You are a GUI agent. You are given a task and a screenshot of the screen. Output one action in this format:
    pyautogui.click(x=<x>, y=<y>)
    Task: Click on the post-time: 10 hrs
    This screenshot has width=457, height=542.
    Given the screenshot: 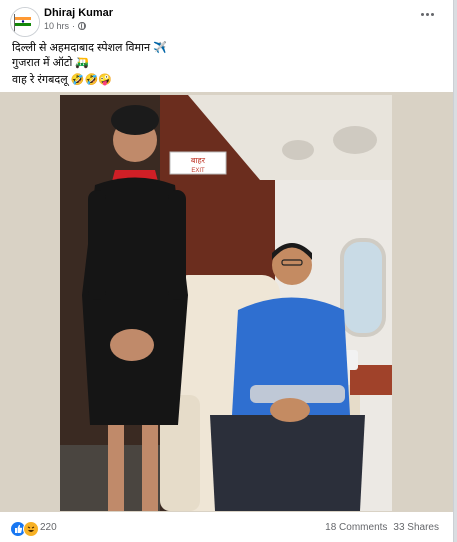 What is the action you would take?
    pyautogui.click(x=56, y=26)
    